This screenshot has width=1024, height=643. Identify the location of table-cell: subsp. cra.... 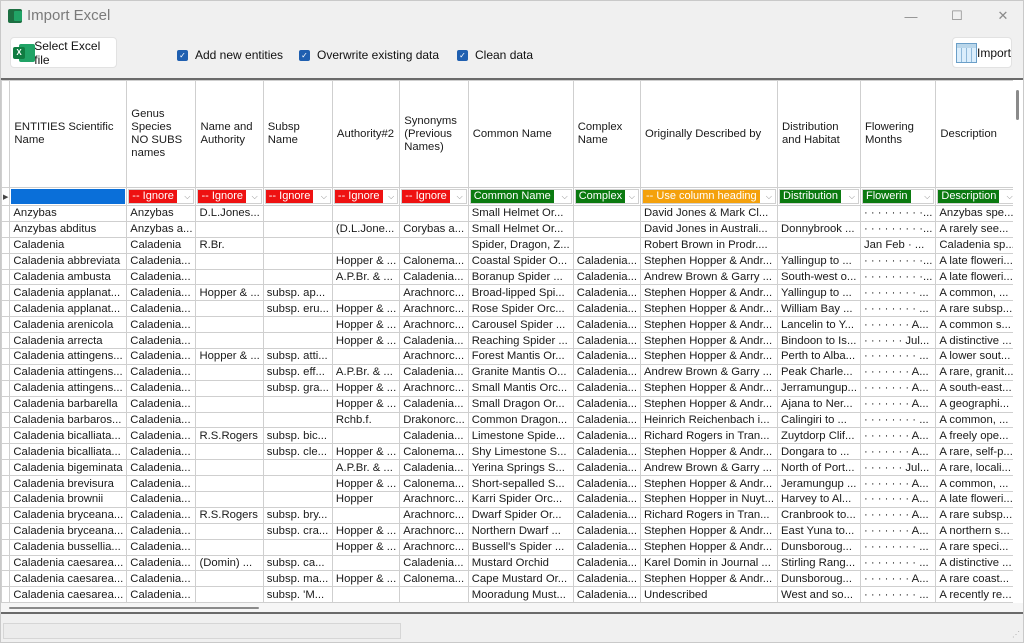
(297, 531).